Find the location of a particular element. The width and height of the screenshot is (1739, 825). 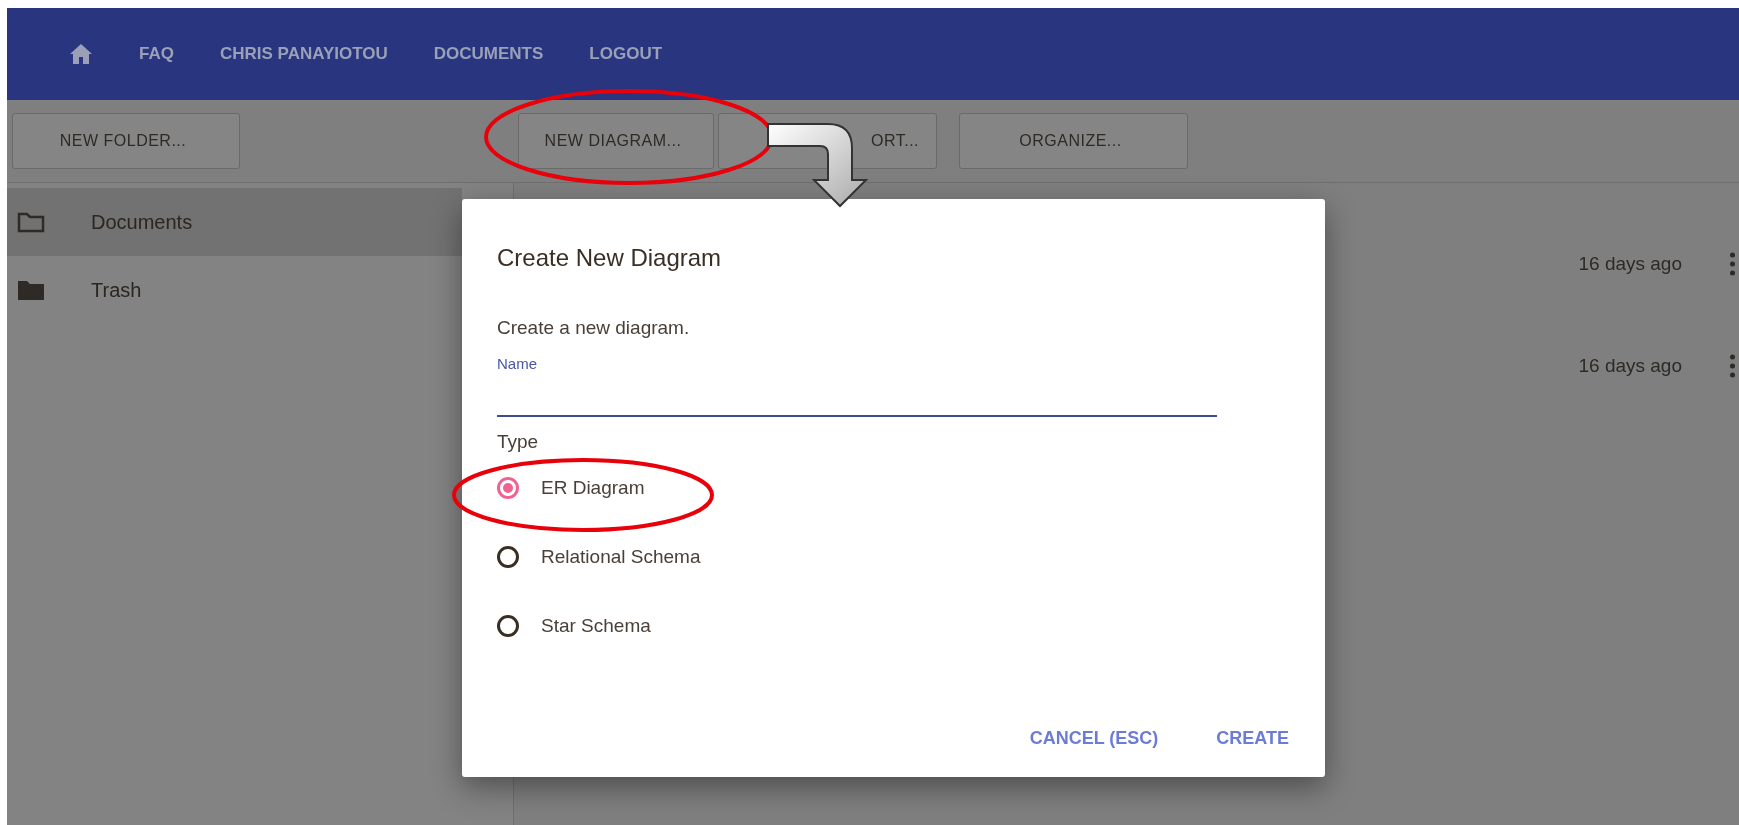

nav-link: DOCUMENTS is located at coordinates (488, 54).